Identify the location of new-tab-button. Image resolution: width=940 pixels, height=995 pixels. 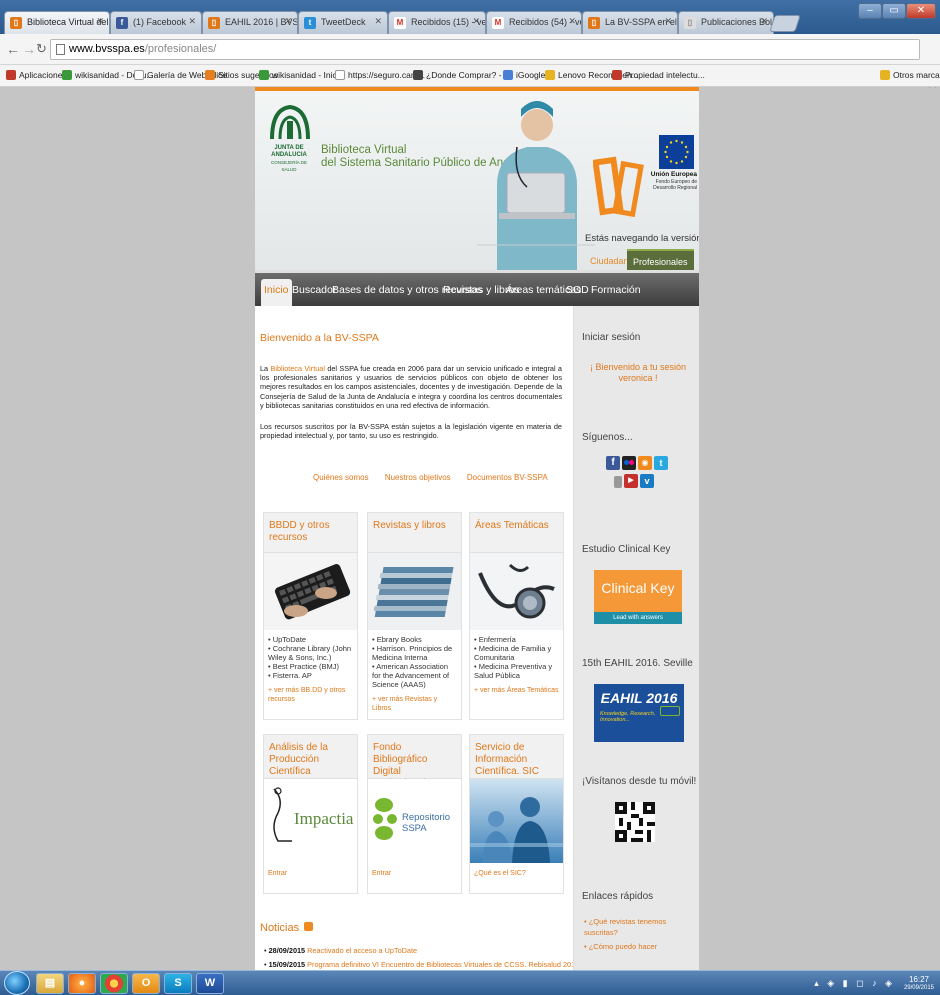
(785, 23).